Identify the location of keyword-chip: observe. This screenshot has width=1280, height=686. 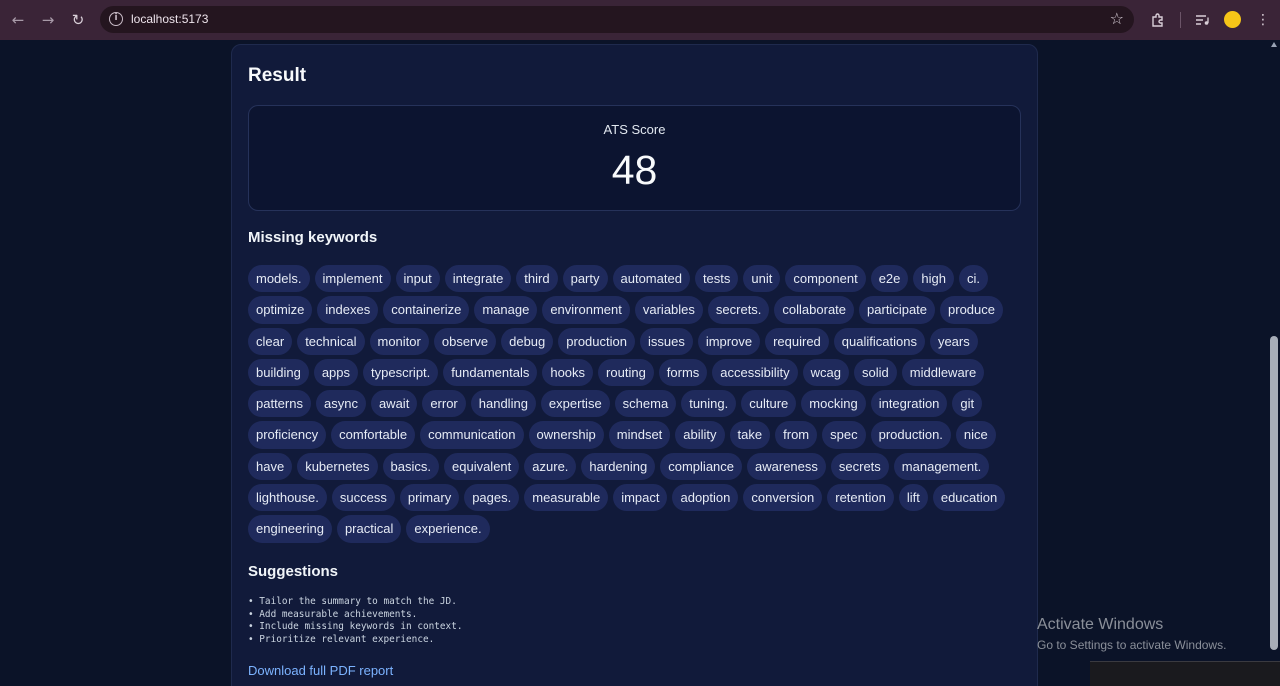
(465, 341).